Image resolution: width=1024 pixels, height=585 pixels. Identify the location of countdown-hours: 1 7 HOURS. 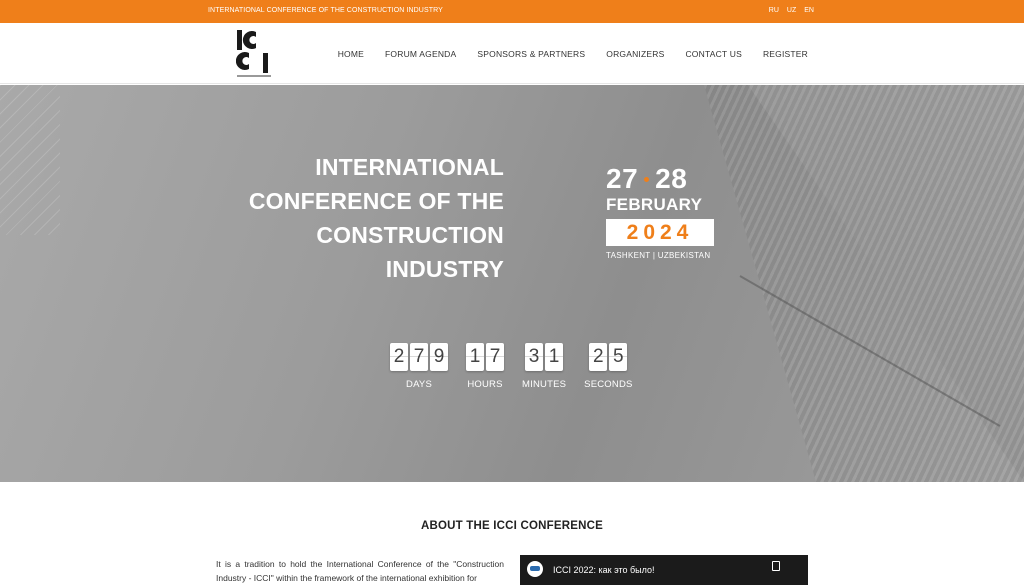
(485, 366).